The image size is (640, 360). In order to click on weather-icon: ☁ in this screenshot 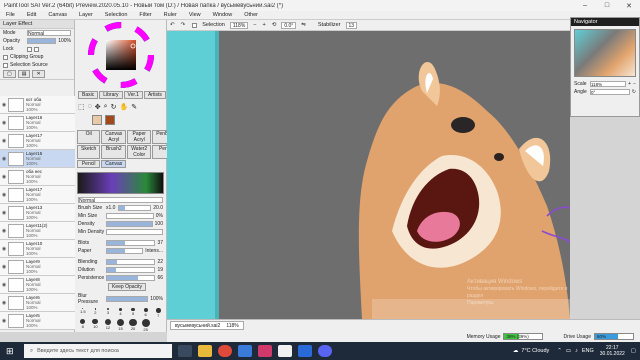, I will do `click(516, 351)`.